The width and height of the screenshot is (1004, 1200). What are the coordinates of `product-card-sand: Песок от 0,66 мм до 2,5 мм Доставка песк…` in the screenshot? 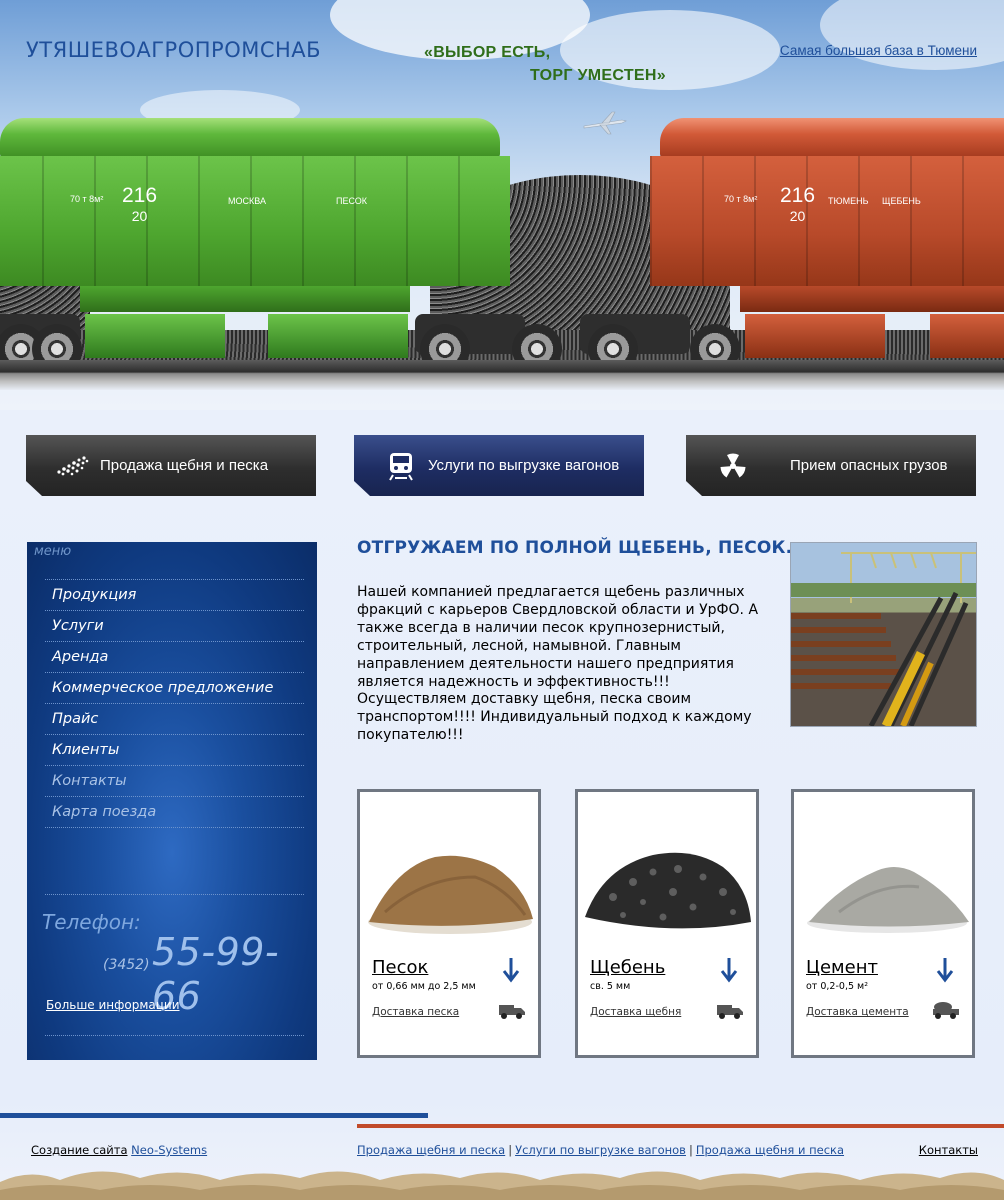 It's located at (449, 923).